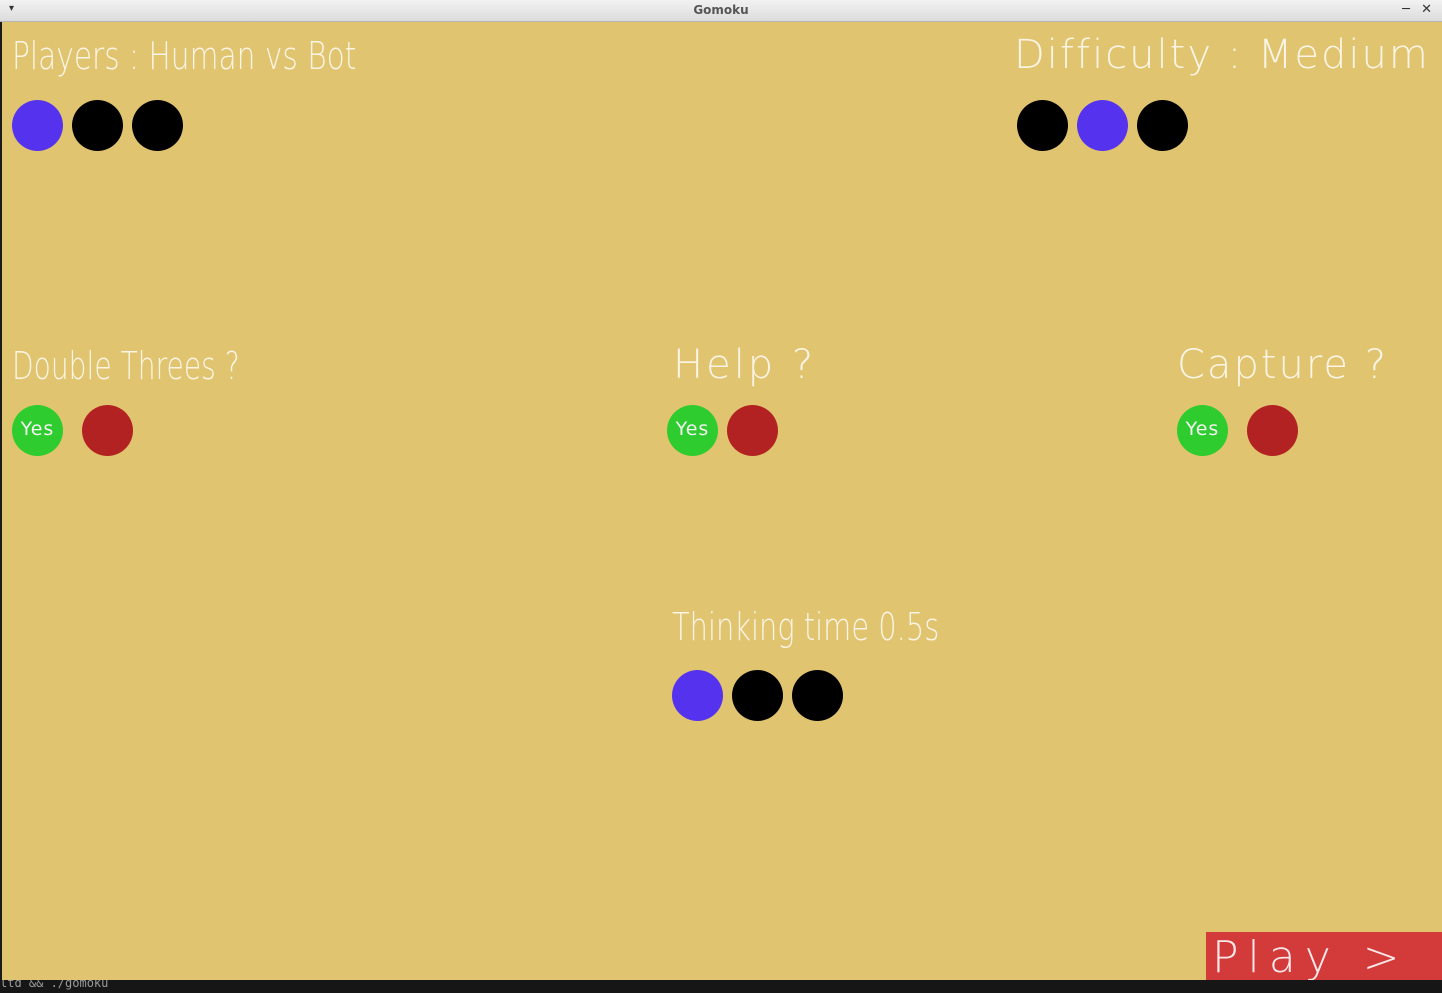 The image size is (1442, 993). Describe the element at coordinates (1222, 55) in the screenshot. I see `difficulty-label: Difficulty : Medium` at that location.